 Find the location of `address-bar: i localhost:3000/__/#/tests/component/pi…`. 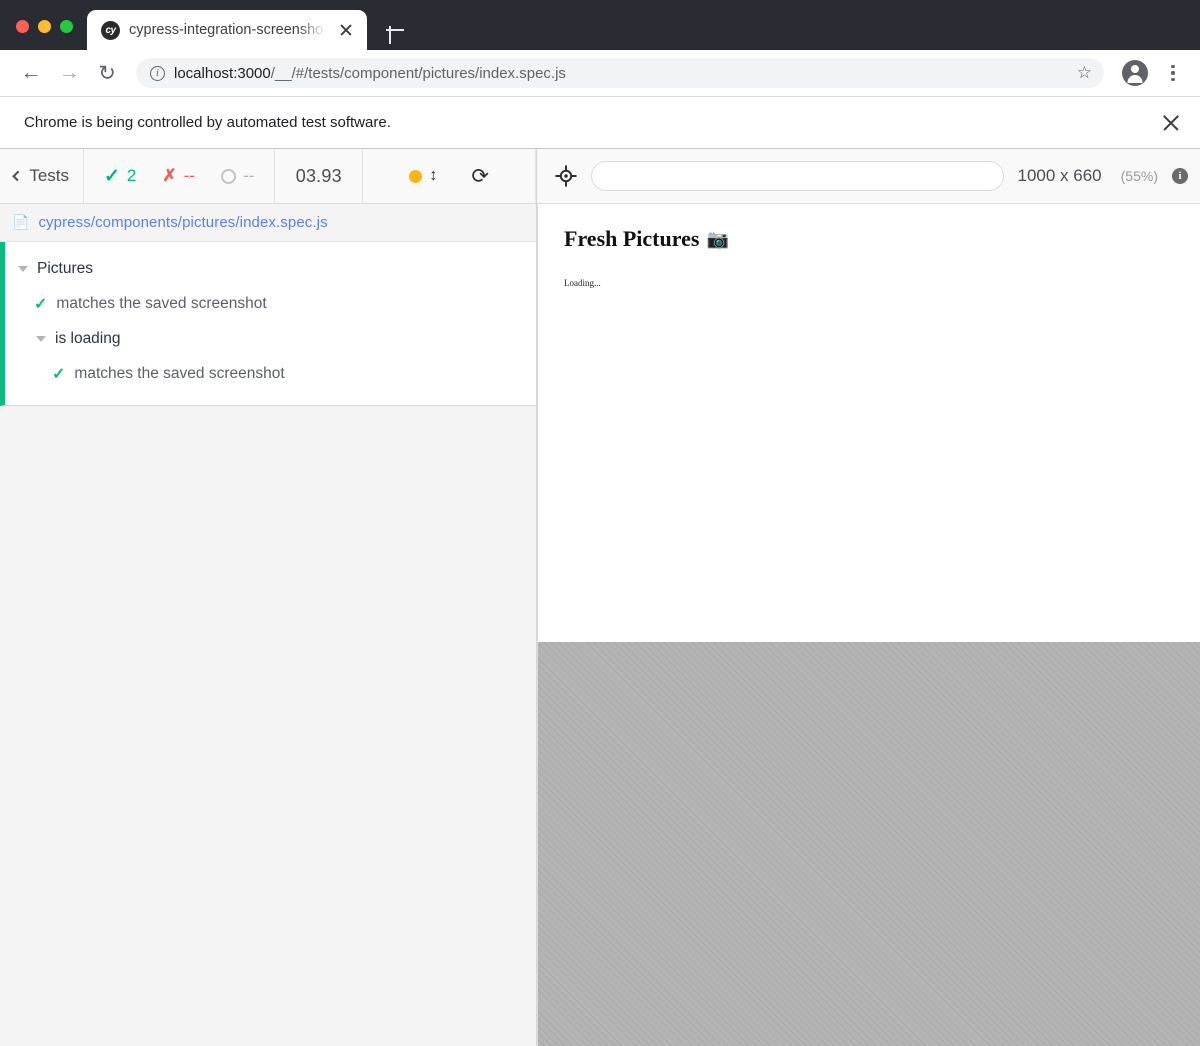

address-bar: i localhost:3000/__/#/tests/component/pi… is located at coordinates (620, 73).